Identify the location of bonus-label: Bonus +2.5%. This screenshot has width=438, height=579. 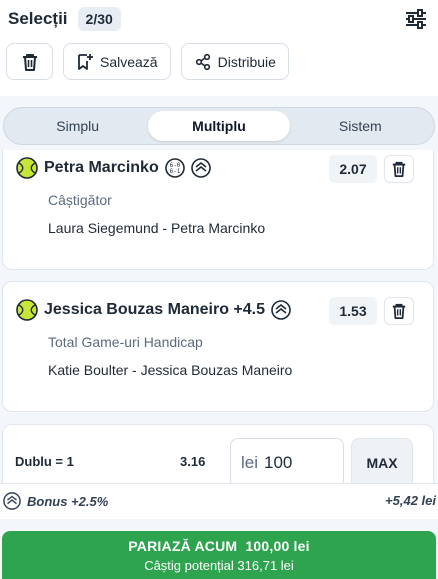
(68, 501).